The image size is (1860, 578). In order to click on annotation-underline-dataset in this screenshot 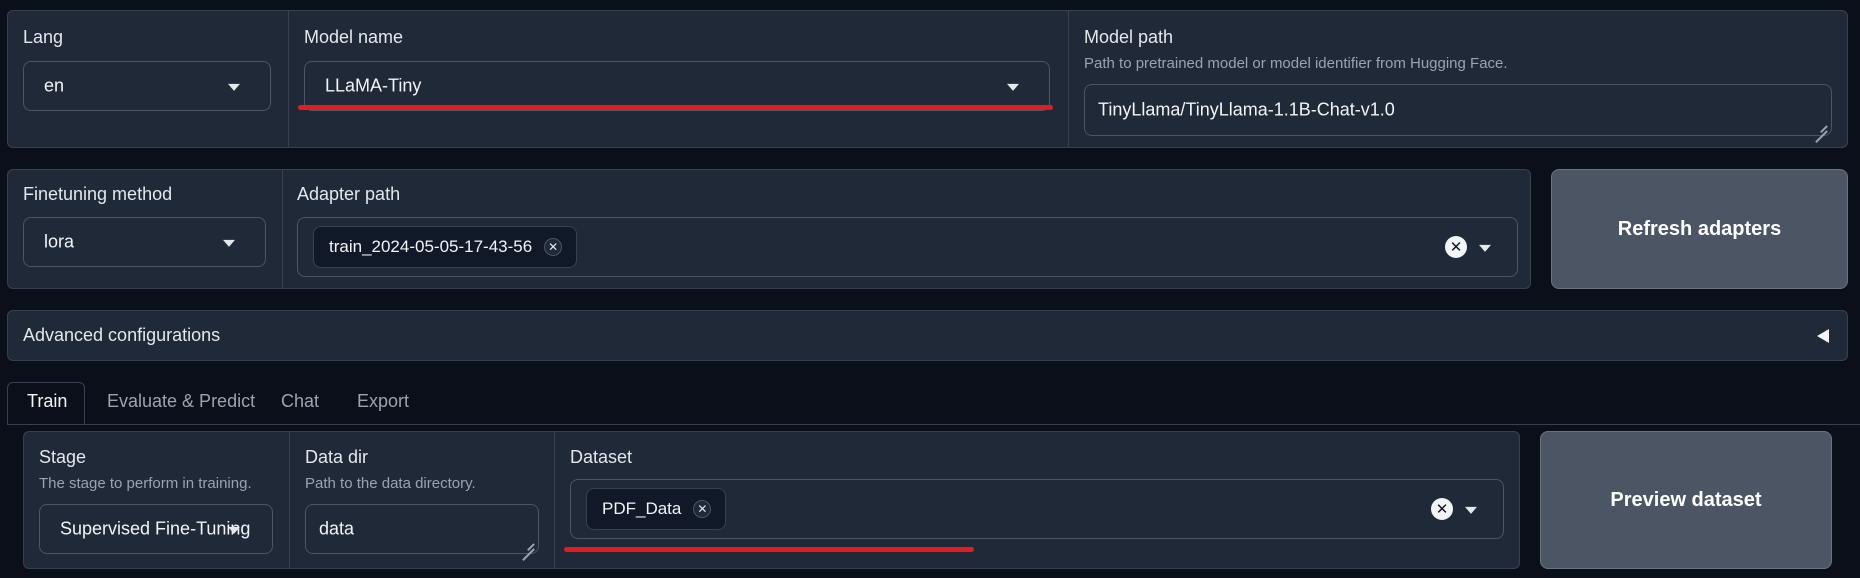, I will do `click(769, 549)`.